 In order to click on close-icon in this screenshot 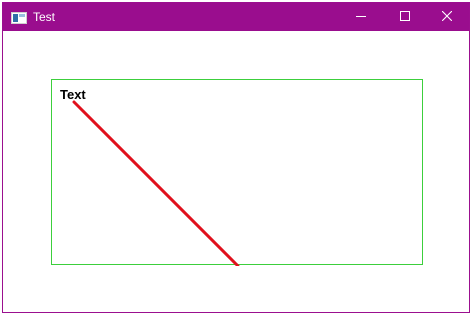, I will do `click(447, 17)`.